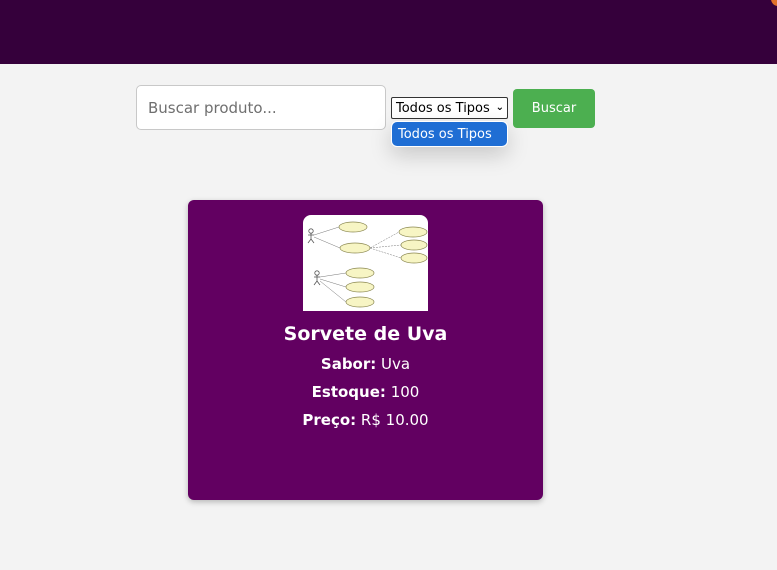  Describe the element at coordinates (774, 3) in the screenshot. I see `corner-accent-dot` at that location.